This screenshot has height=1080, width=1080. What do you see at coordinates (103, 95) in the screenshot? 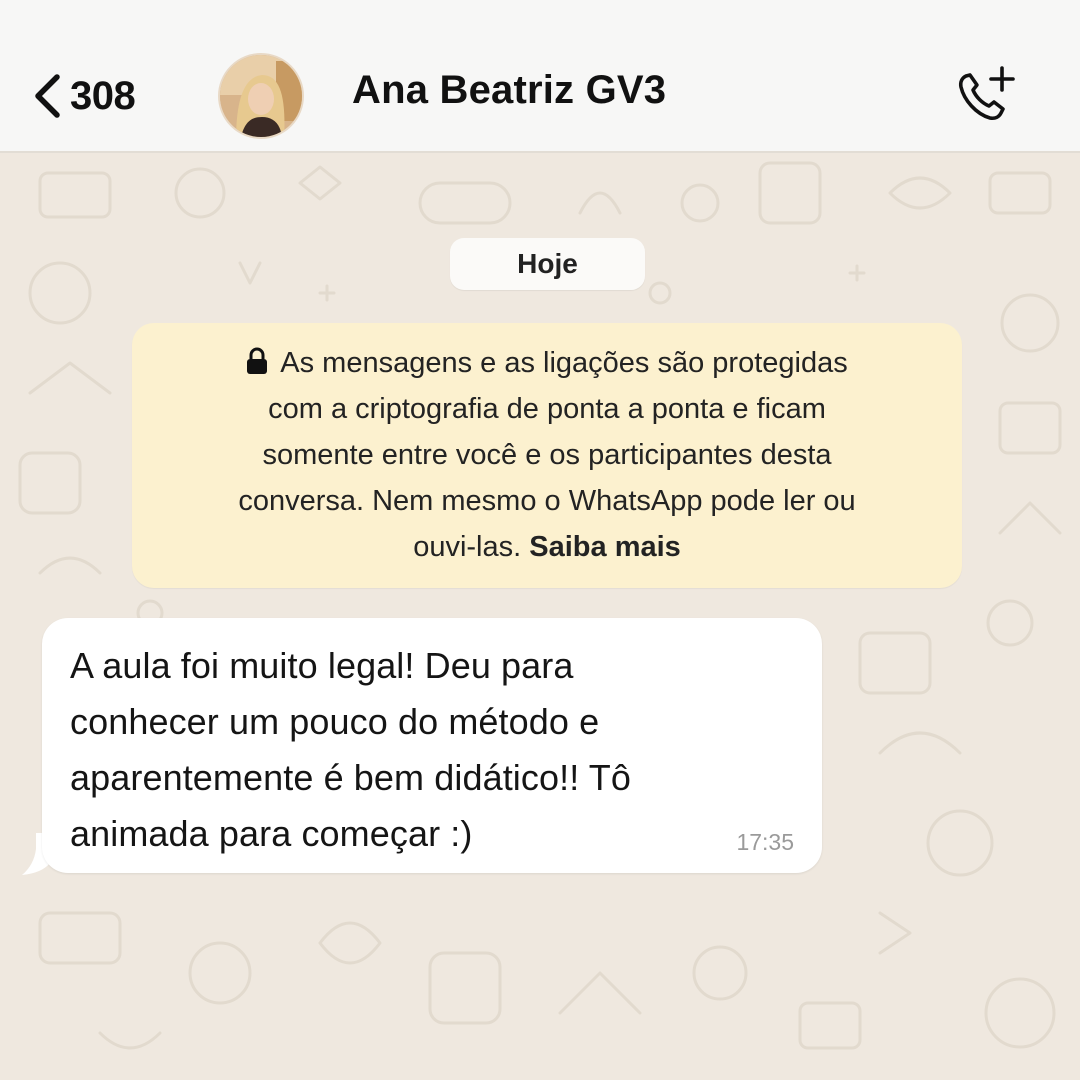
I see `unread-count: 308` at bounding box center [103, 95].